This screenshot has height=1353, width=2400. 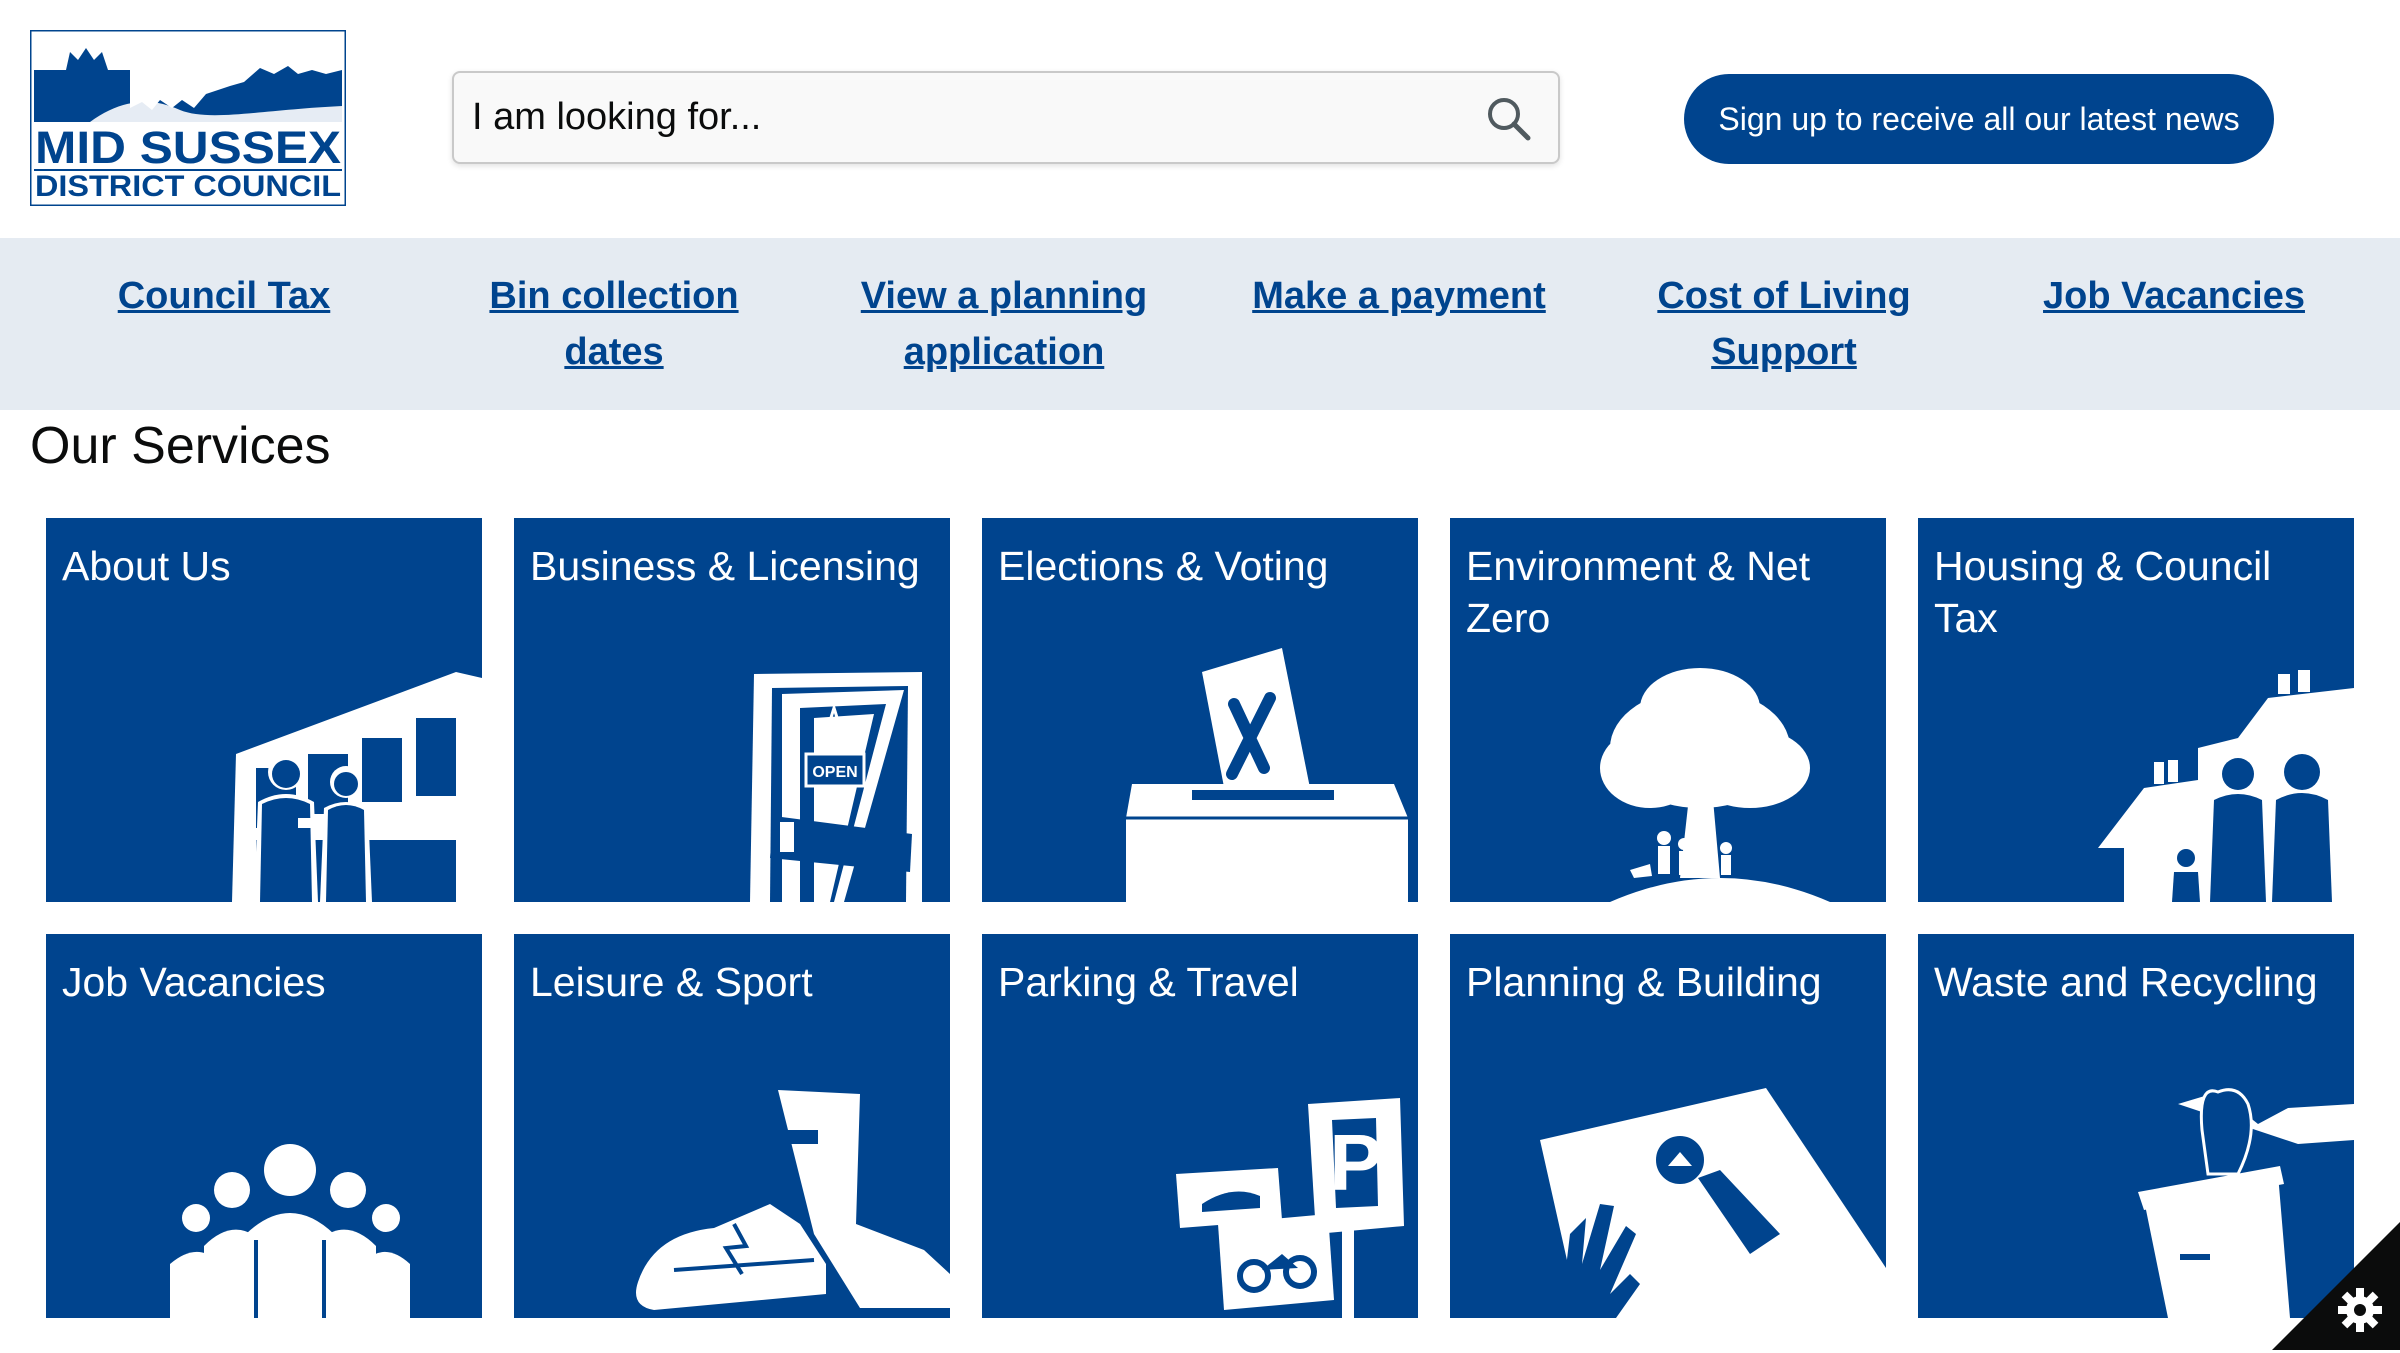 What do you see at coordinates (180, 446) in the screenshot?
I see `services-heading: Our Services` at bounding box center [180, 446].